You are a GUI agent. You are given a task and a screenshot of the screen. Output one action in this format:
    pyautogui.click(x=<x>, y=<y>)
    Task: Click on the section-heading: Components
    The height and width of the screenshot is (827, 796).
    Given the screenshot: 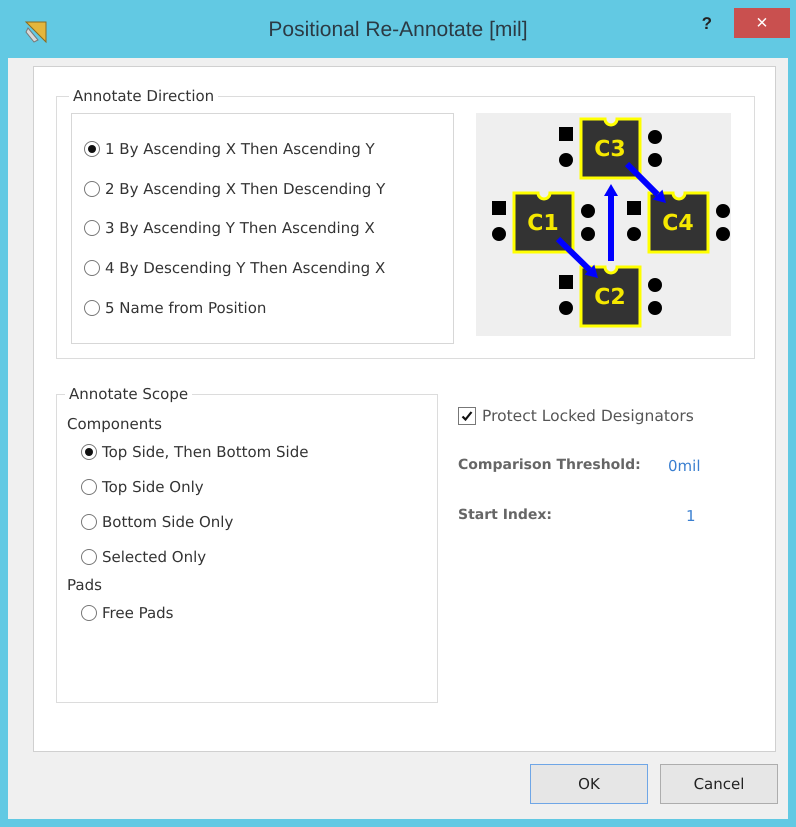 What is the action you would take?
    pyautogui.click(x=115, y=424)
    